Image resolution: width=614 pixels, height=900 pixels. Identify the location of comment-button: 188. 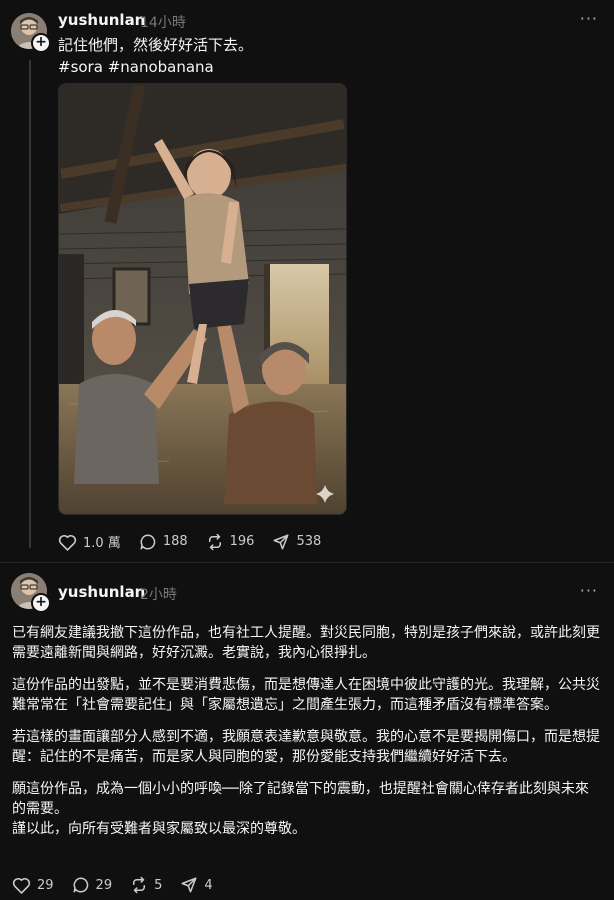
(163, 542).